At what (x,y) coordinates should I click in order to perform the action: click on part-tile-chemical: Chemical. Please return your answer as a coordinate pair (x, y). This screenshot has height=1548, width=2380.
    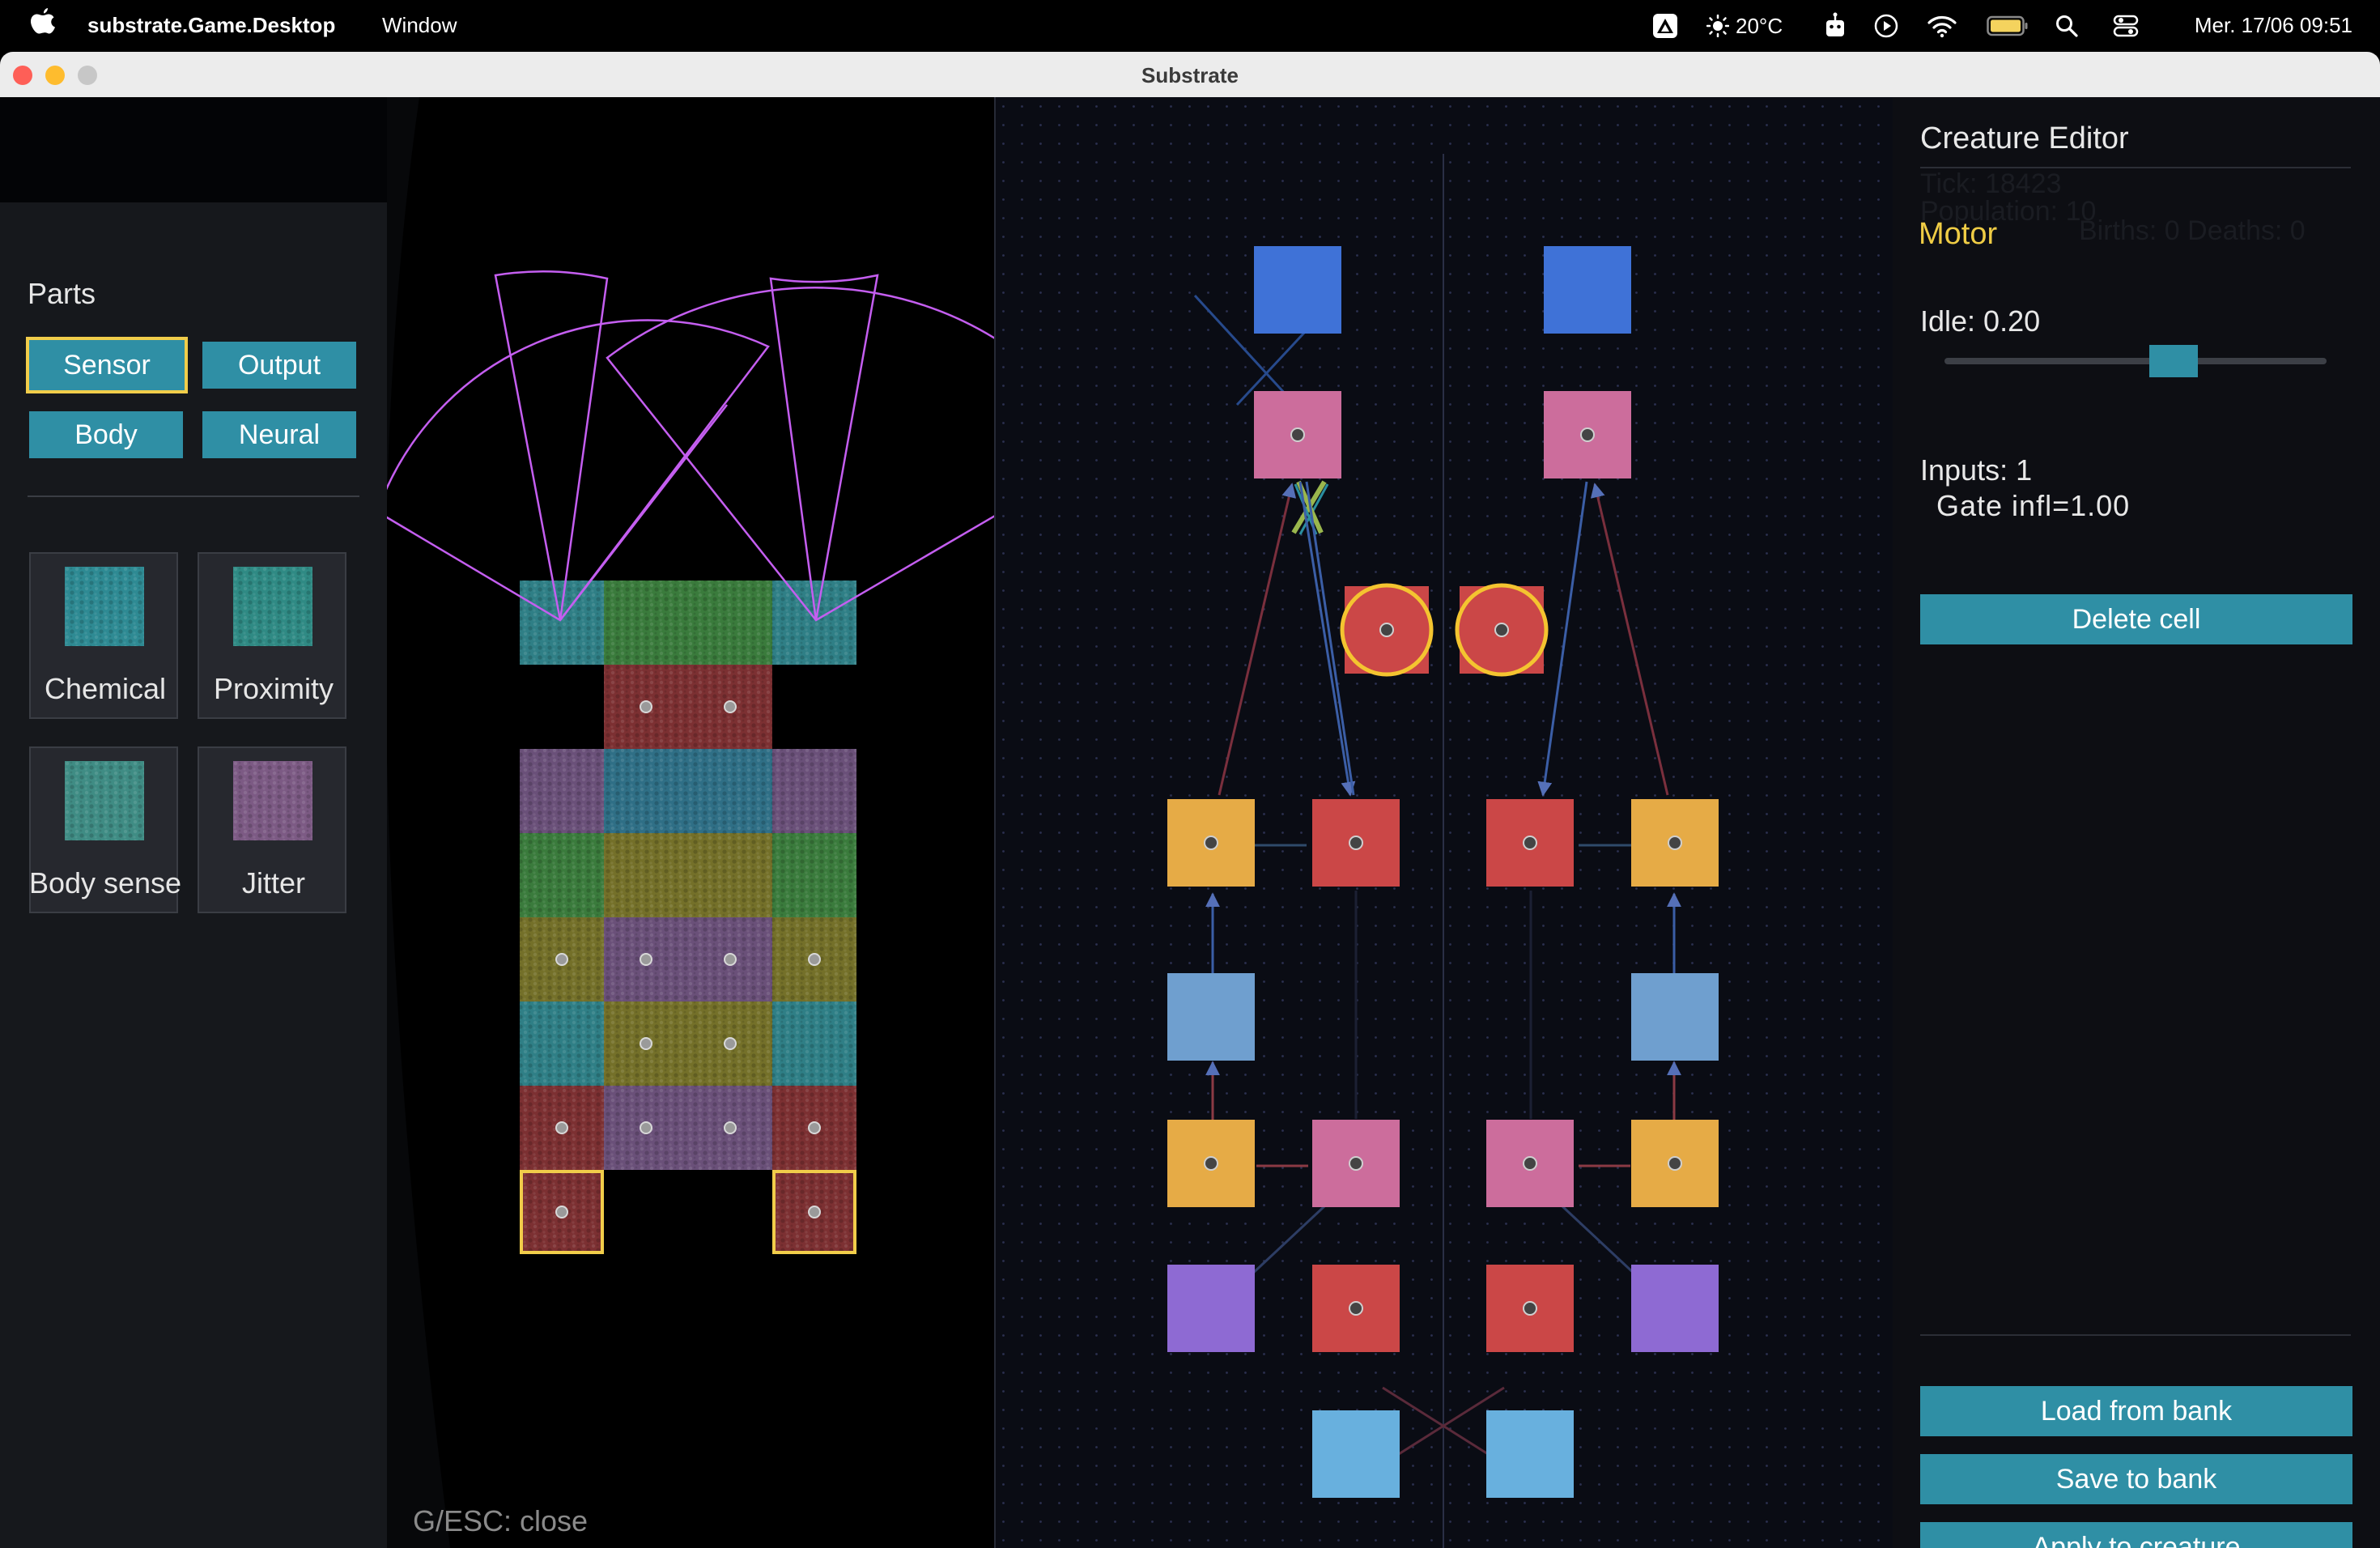
    Looking at the image, I should click on (103, 635).